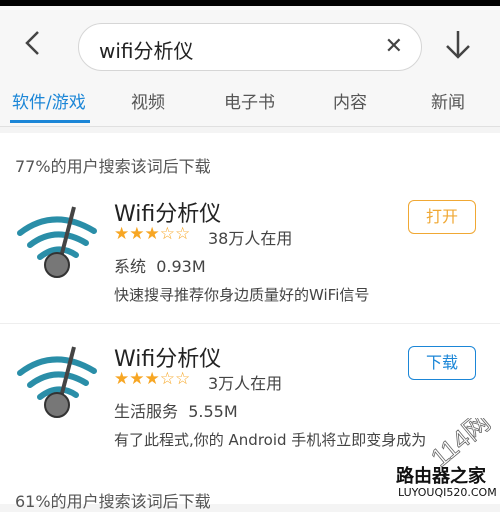 Image resolution: width=500 pixels, height=512 pixels. I want to click on app-description: 有了此程式,你的 Android 手机将立即变身成为, so click(270, 440).